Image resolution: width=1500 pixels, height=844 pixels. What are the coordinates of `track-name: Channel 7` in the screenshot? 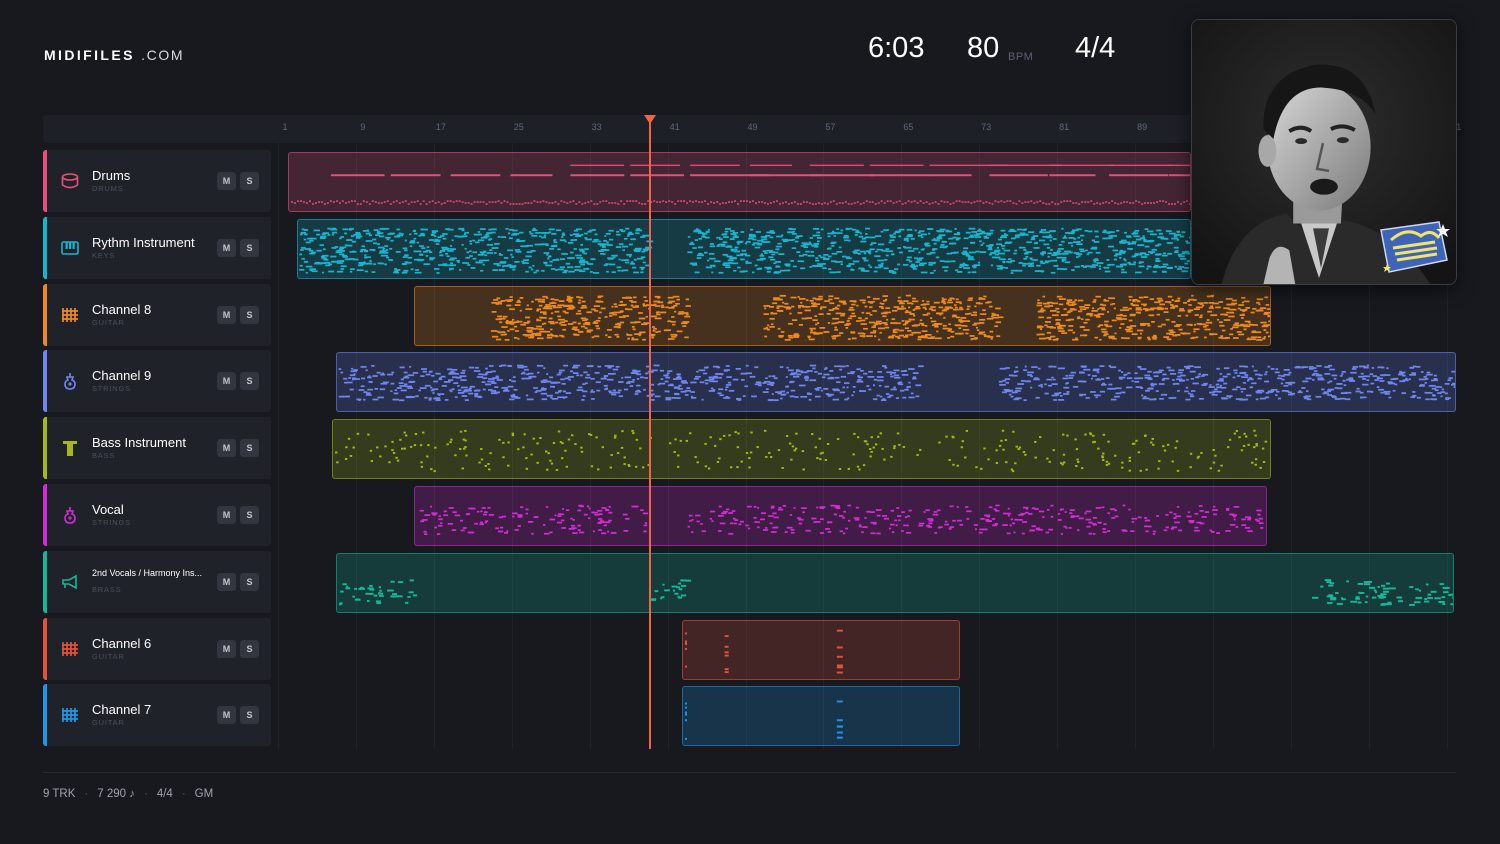 It's located at (122, 710).